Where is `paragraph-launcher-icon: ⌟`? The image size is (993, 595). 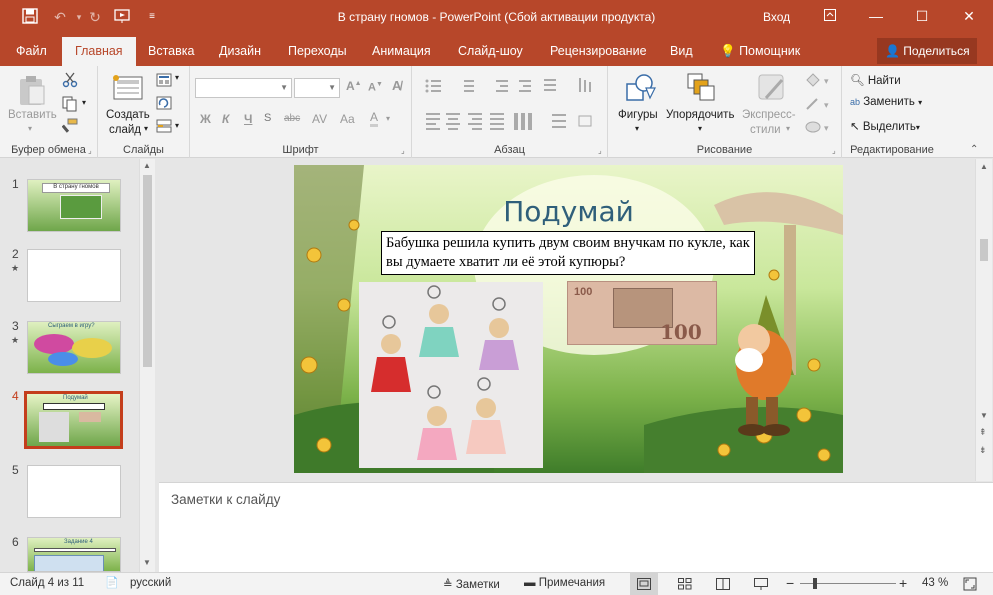 paragraph-launcher-icon: ⌟ is located at coordinates (600, 150).